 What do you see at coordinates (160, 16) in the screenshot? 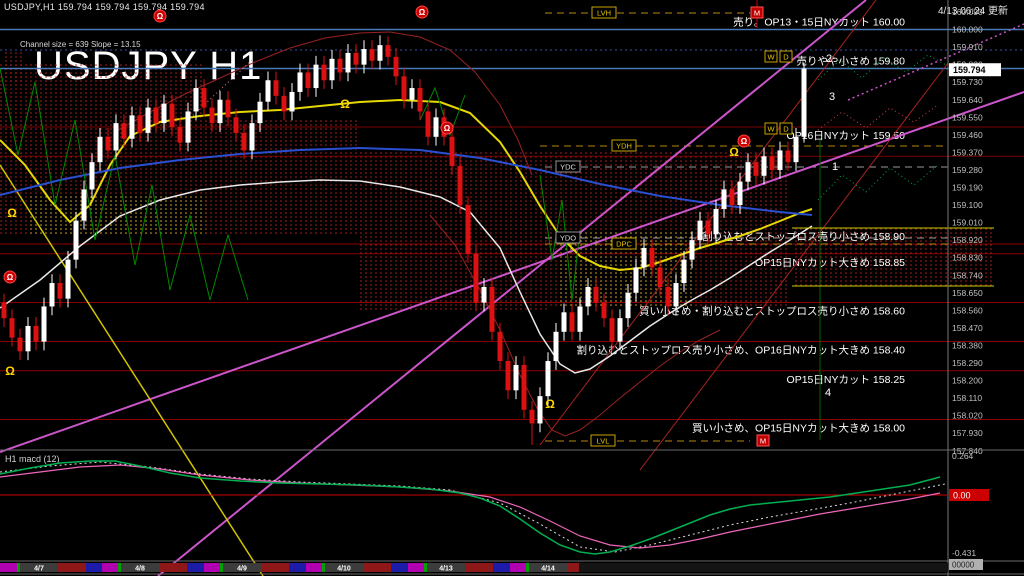
I see `reversal-marker-glyph: Ω` at bounding box center [160, 16].